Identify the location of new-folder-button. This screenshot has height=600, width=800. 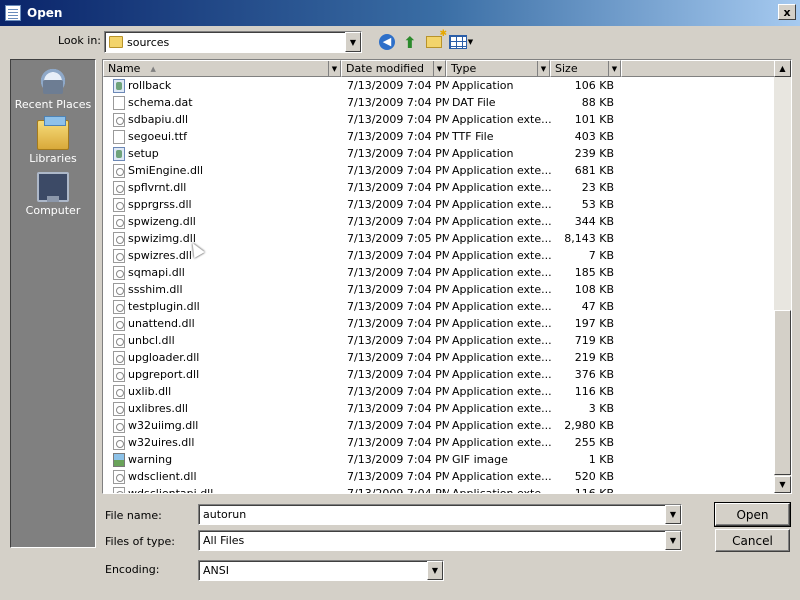
(435, 40).